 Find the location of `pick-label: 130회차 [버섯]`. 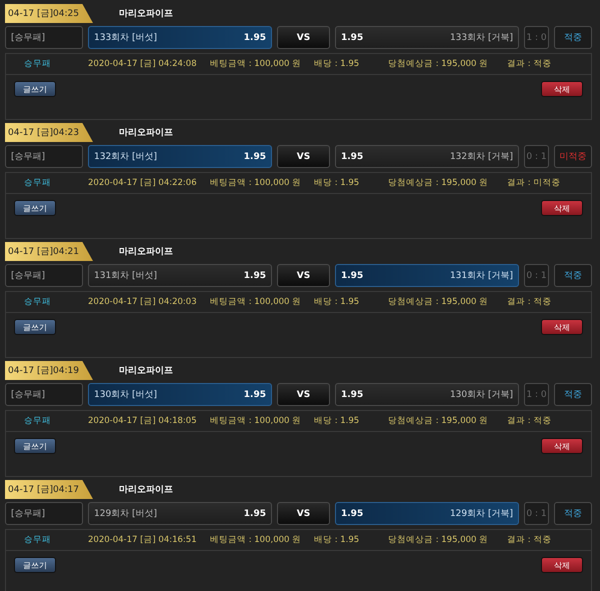

pick-label: 130회차 [버섯] is located at coordinates (126, 395).